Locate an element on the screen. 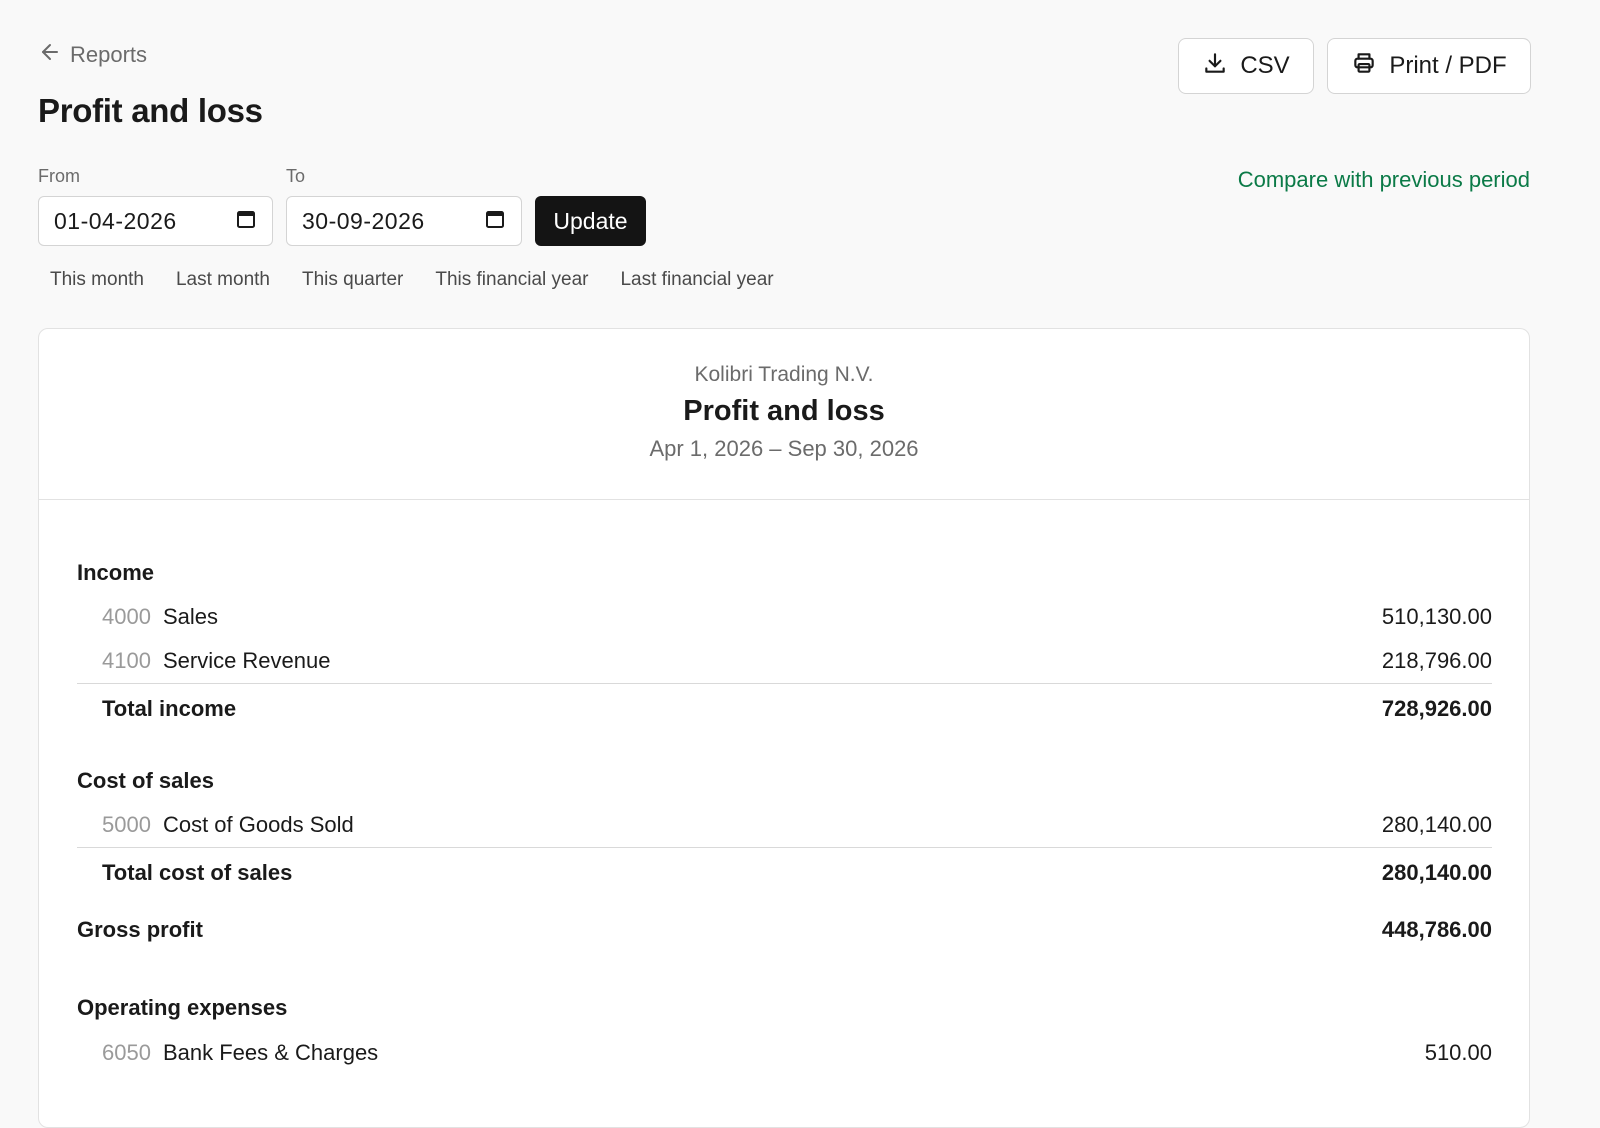 Image resolution: width=1600 pixels, height=1128 pixels. compare-previous-period-link: Compare with previous period is located at coordinates (1384, 180).